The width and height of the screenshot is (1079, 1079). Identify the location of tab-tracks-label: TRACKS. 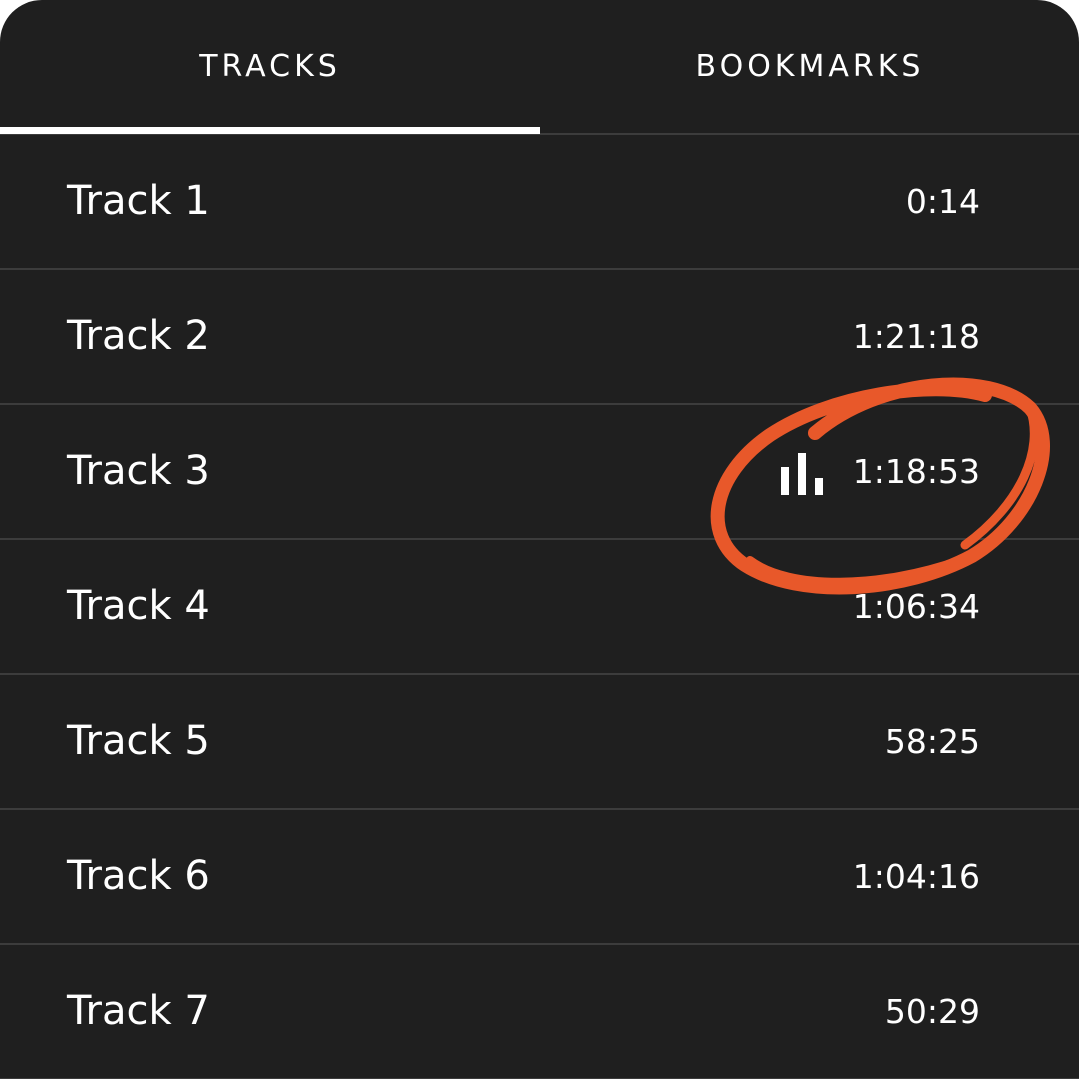
(270, 66).